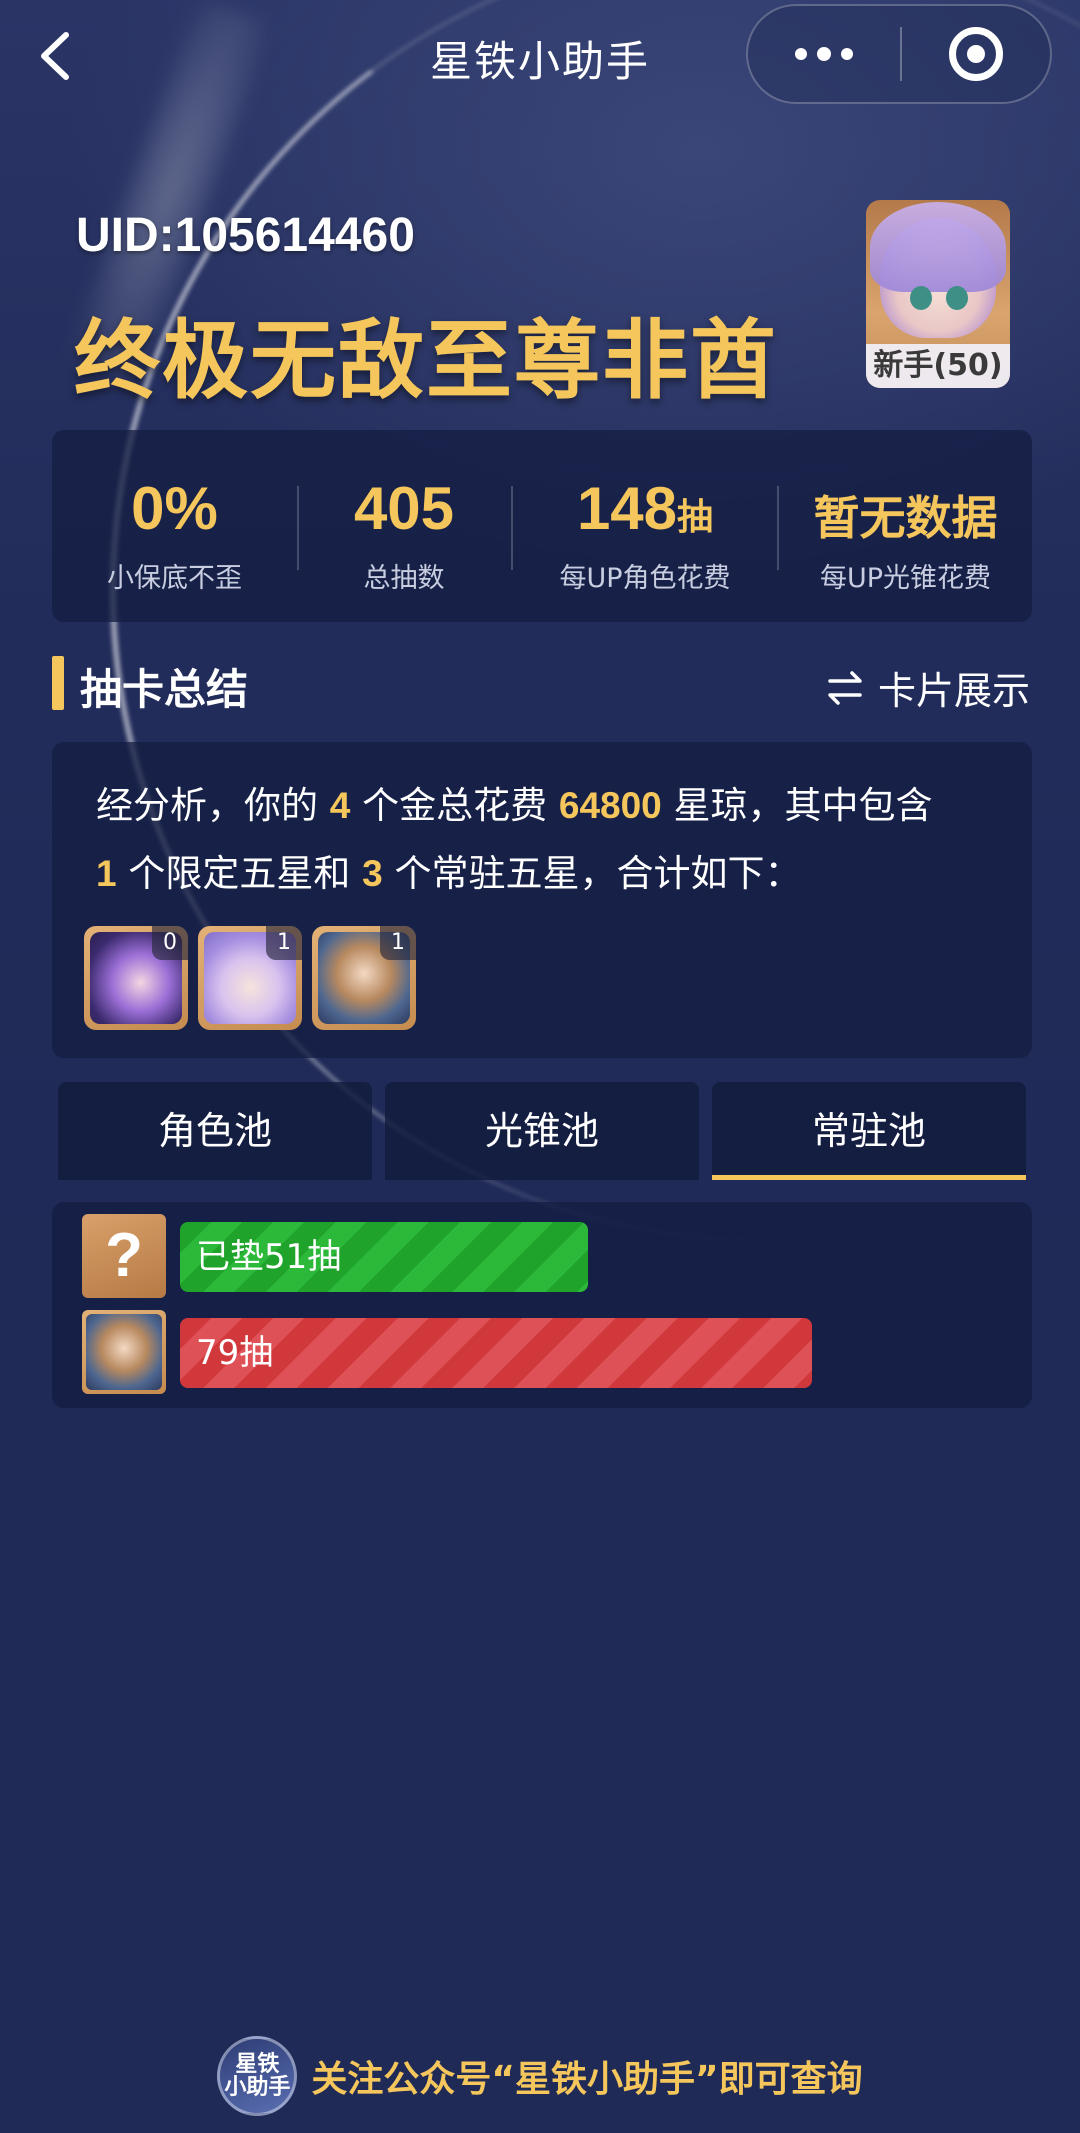 The height and width of the screenshot is (2133, 1080). I want to click on stat-label: 每UP光锥花费, so click(905, 578).